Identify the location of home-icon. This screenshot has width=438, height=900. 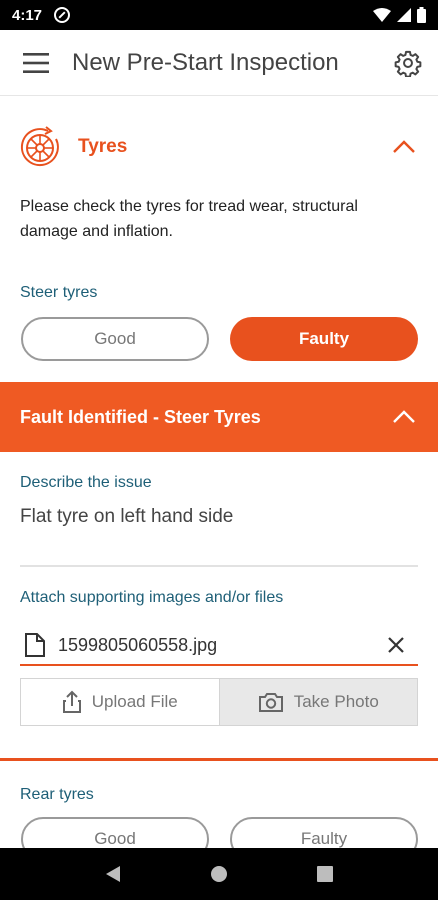
(219, 874).